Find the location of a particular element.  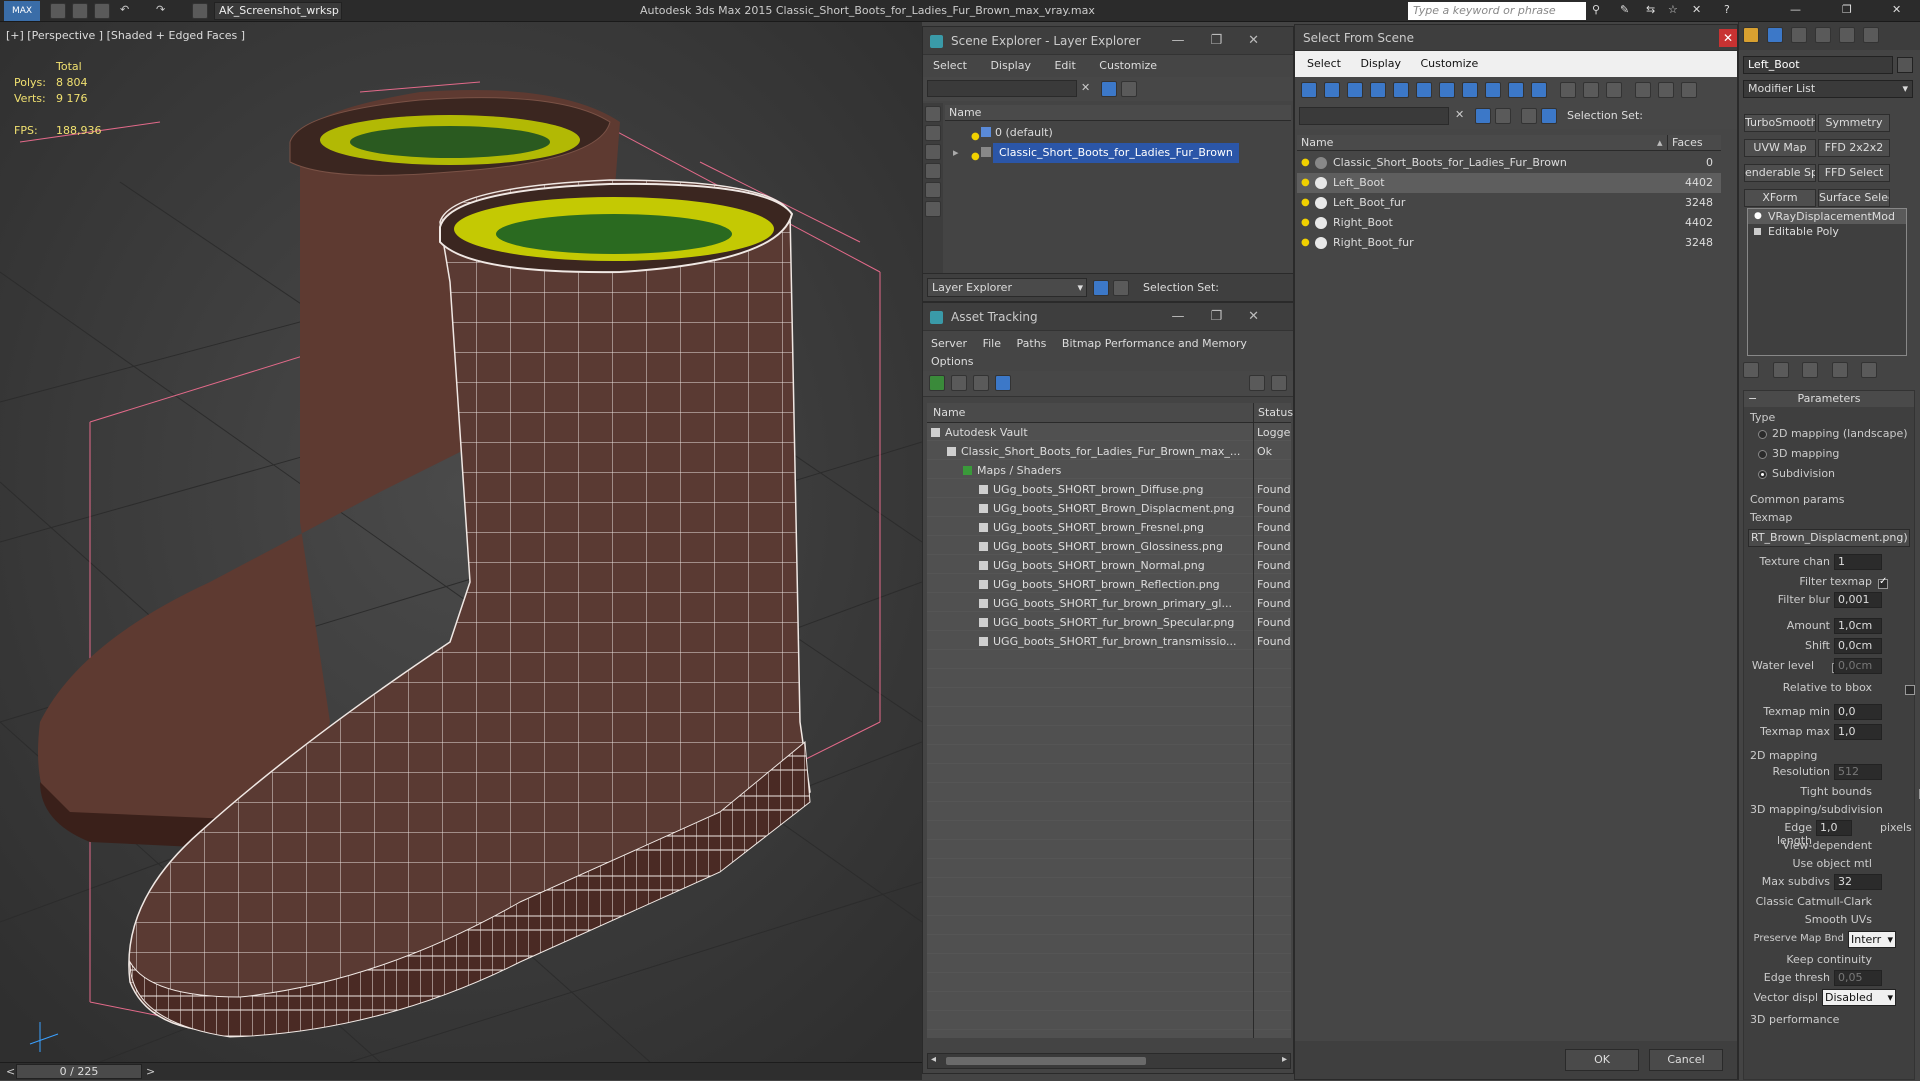

modifier-list-dropdown: Modifier List▾ is located at coordinates (1828, 89).